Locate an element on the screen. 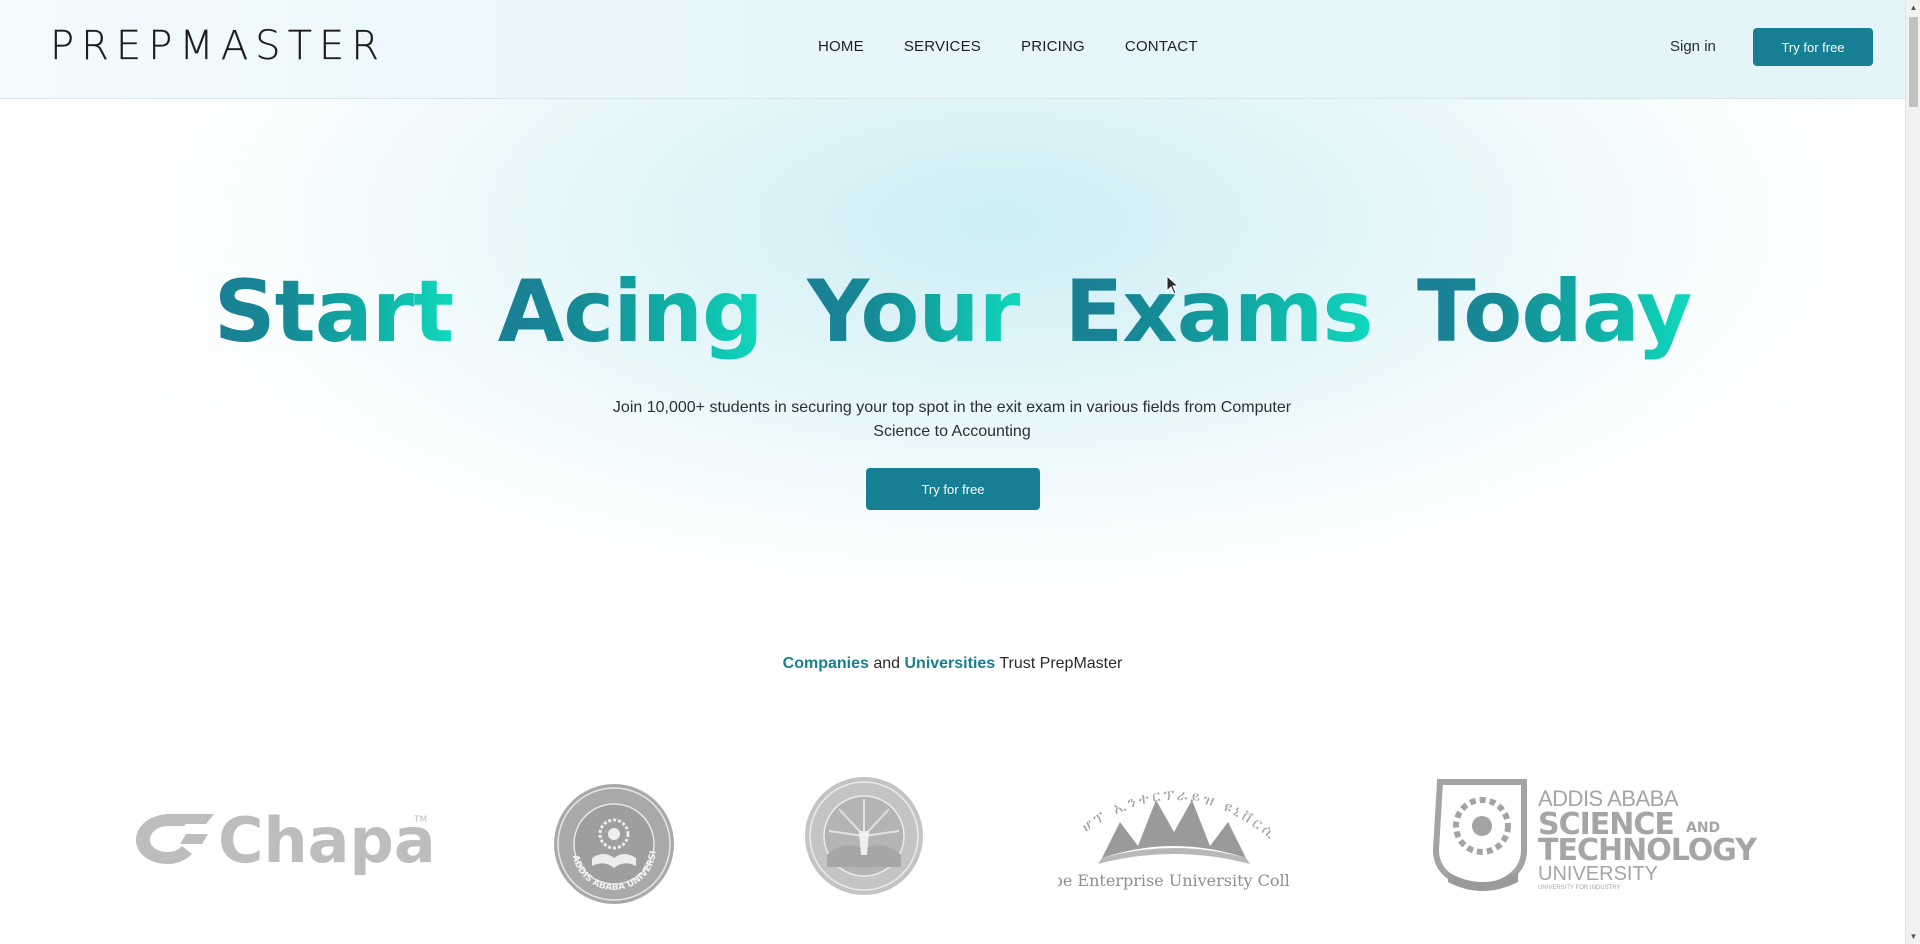 This screenshot has height=944, width=1920. try-for-free-hero-button: Try for free is located at coordinates (953, 489).